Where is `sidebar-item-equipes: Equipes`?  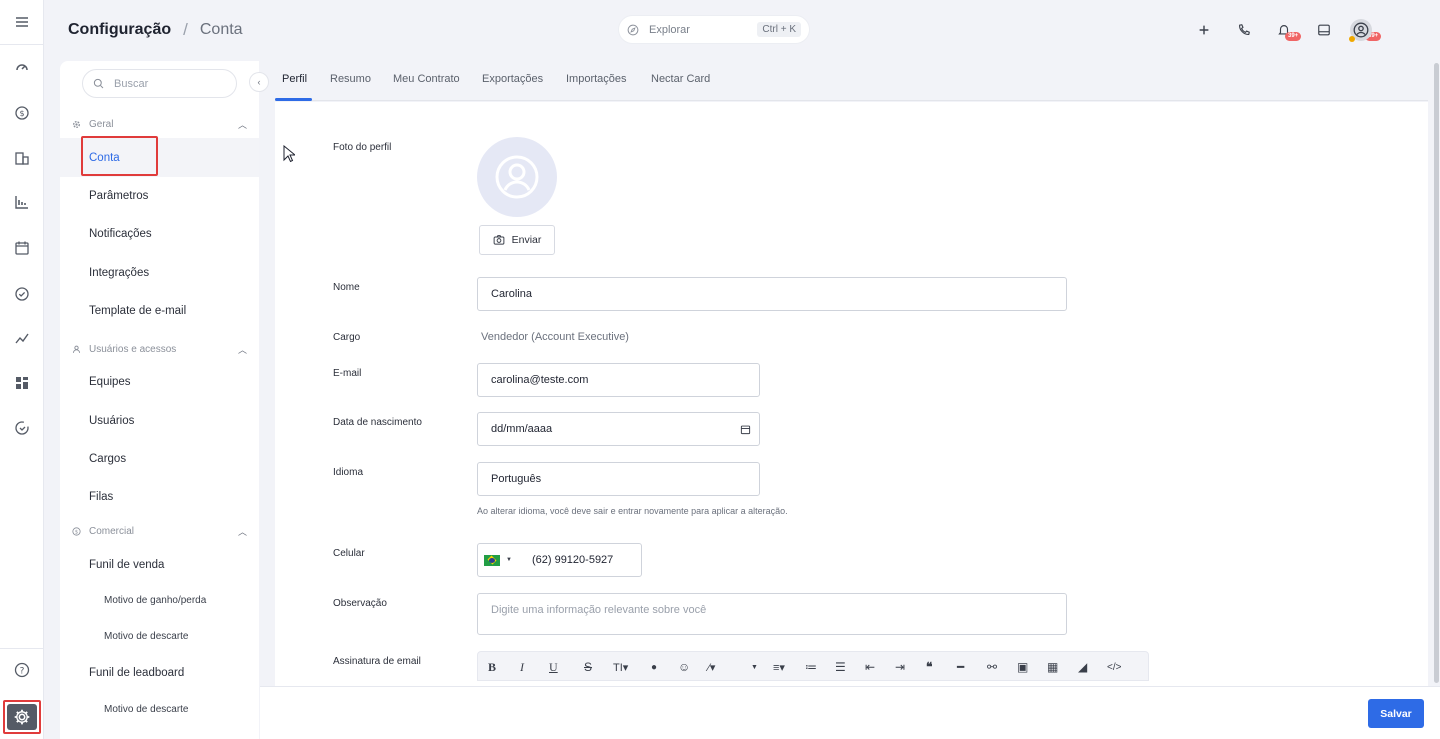 sidebar-item-equipes: Equipes is located at coordinates (110, 382).